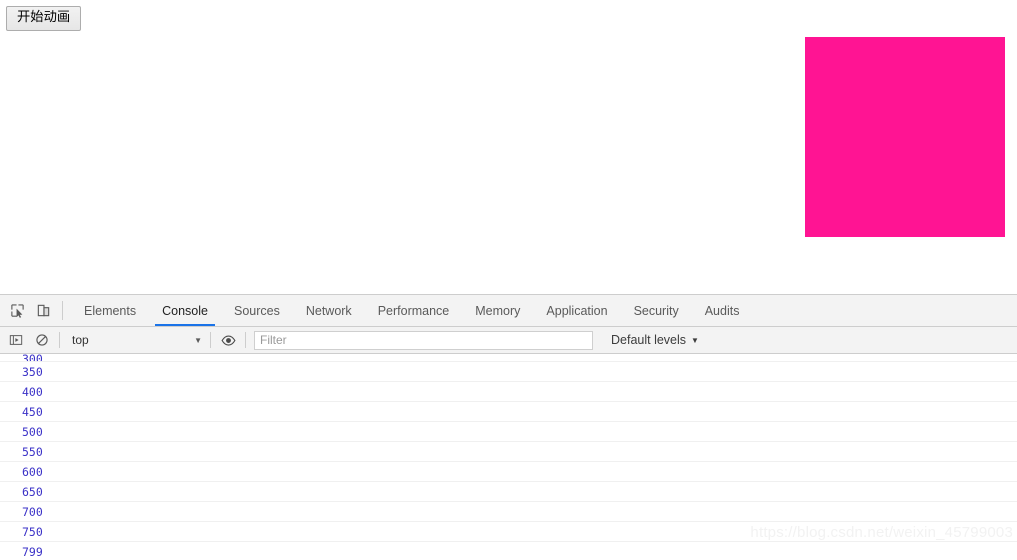  I want to click on console-message-value: 500, so click(32, 432).